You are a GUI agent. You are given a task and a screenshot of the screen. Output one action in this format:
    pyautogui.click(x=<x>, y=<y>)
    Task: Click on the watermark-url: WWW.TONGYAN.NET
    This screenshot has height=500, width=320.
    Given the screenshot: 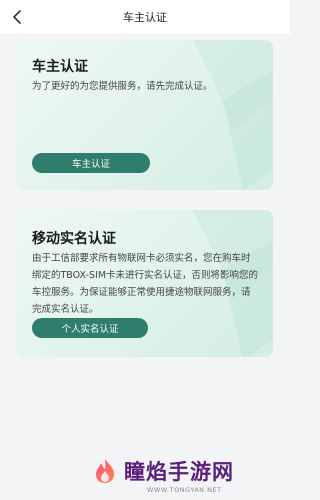 What is the action you would take?
    pyautogui.click(x=184, y=490)
    